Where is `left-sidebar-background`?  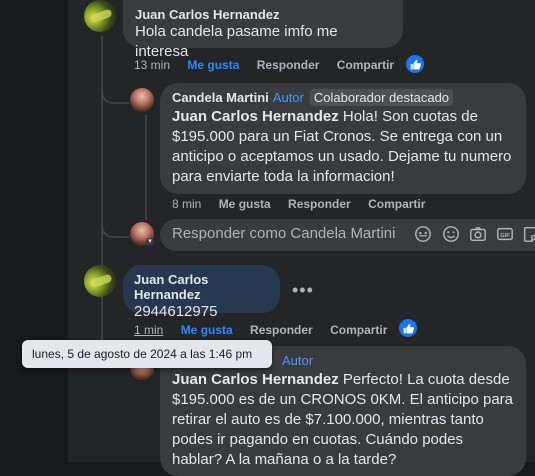
left-sidebar-background is located at coordinates (34, 231).